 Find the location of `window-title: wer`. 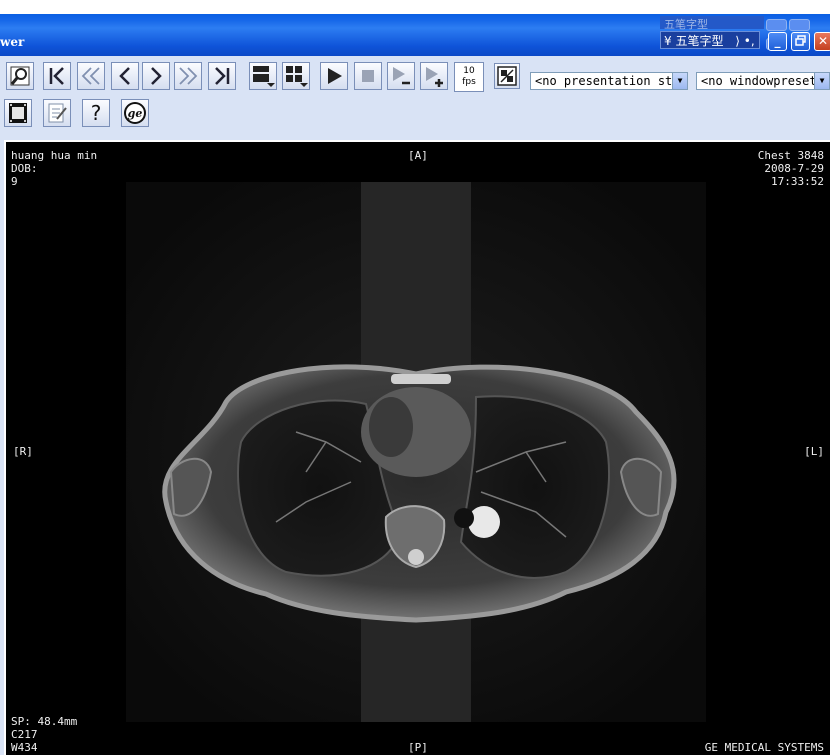

window-title: wer is located at coordinates (12, 42).